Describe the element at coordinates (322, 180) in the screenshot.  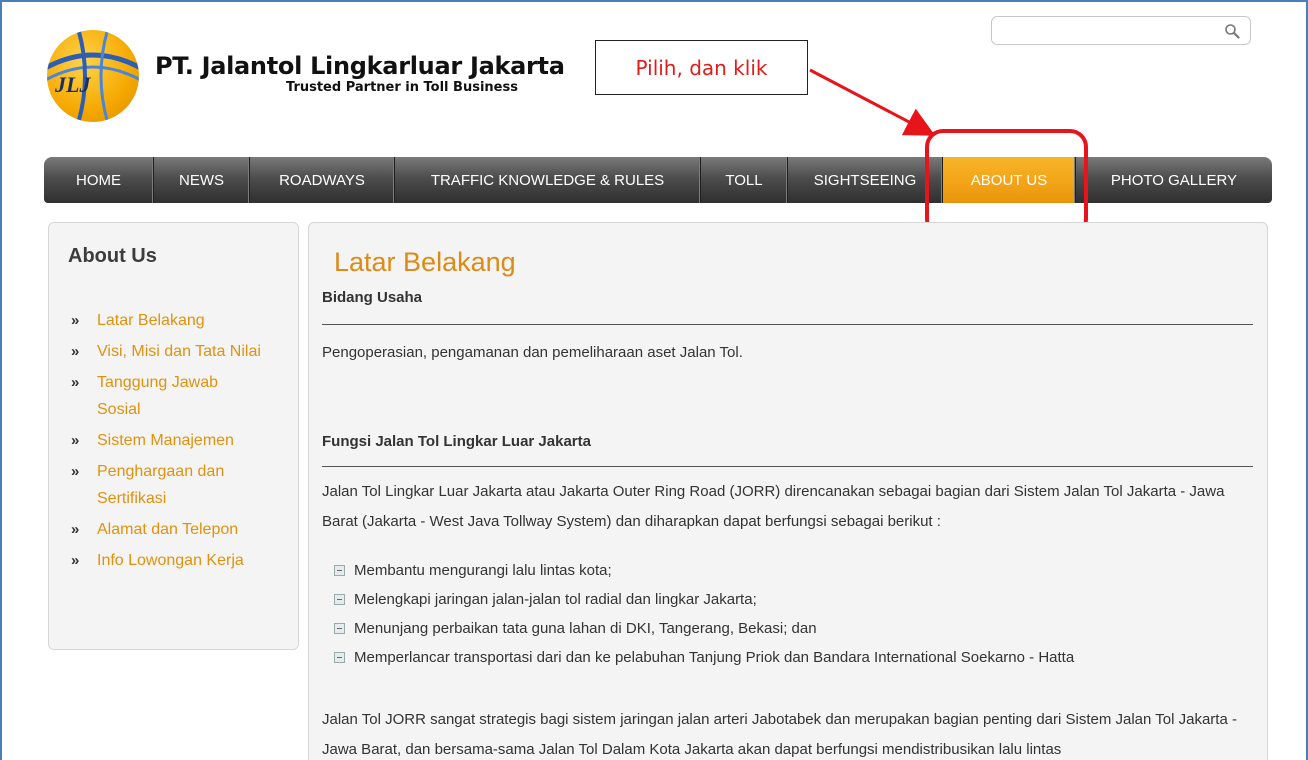
I see `nav-roadways: ROADWAYS` at that location.